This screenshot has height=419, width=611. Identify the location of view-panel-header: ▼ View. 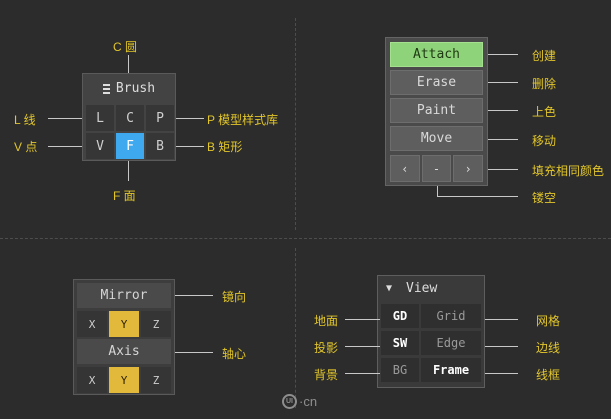
(431, 288).